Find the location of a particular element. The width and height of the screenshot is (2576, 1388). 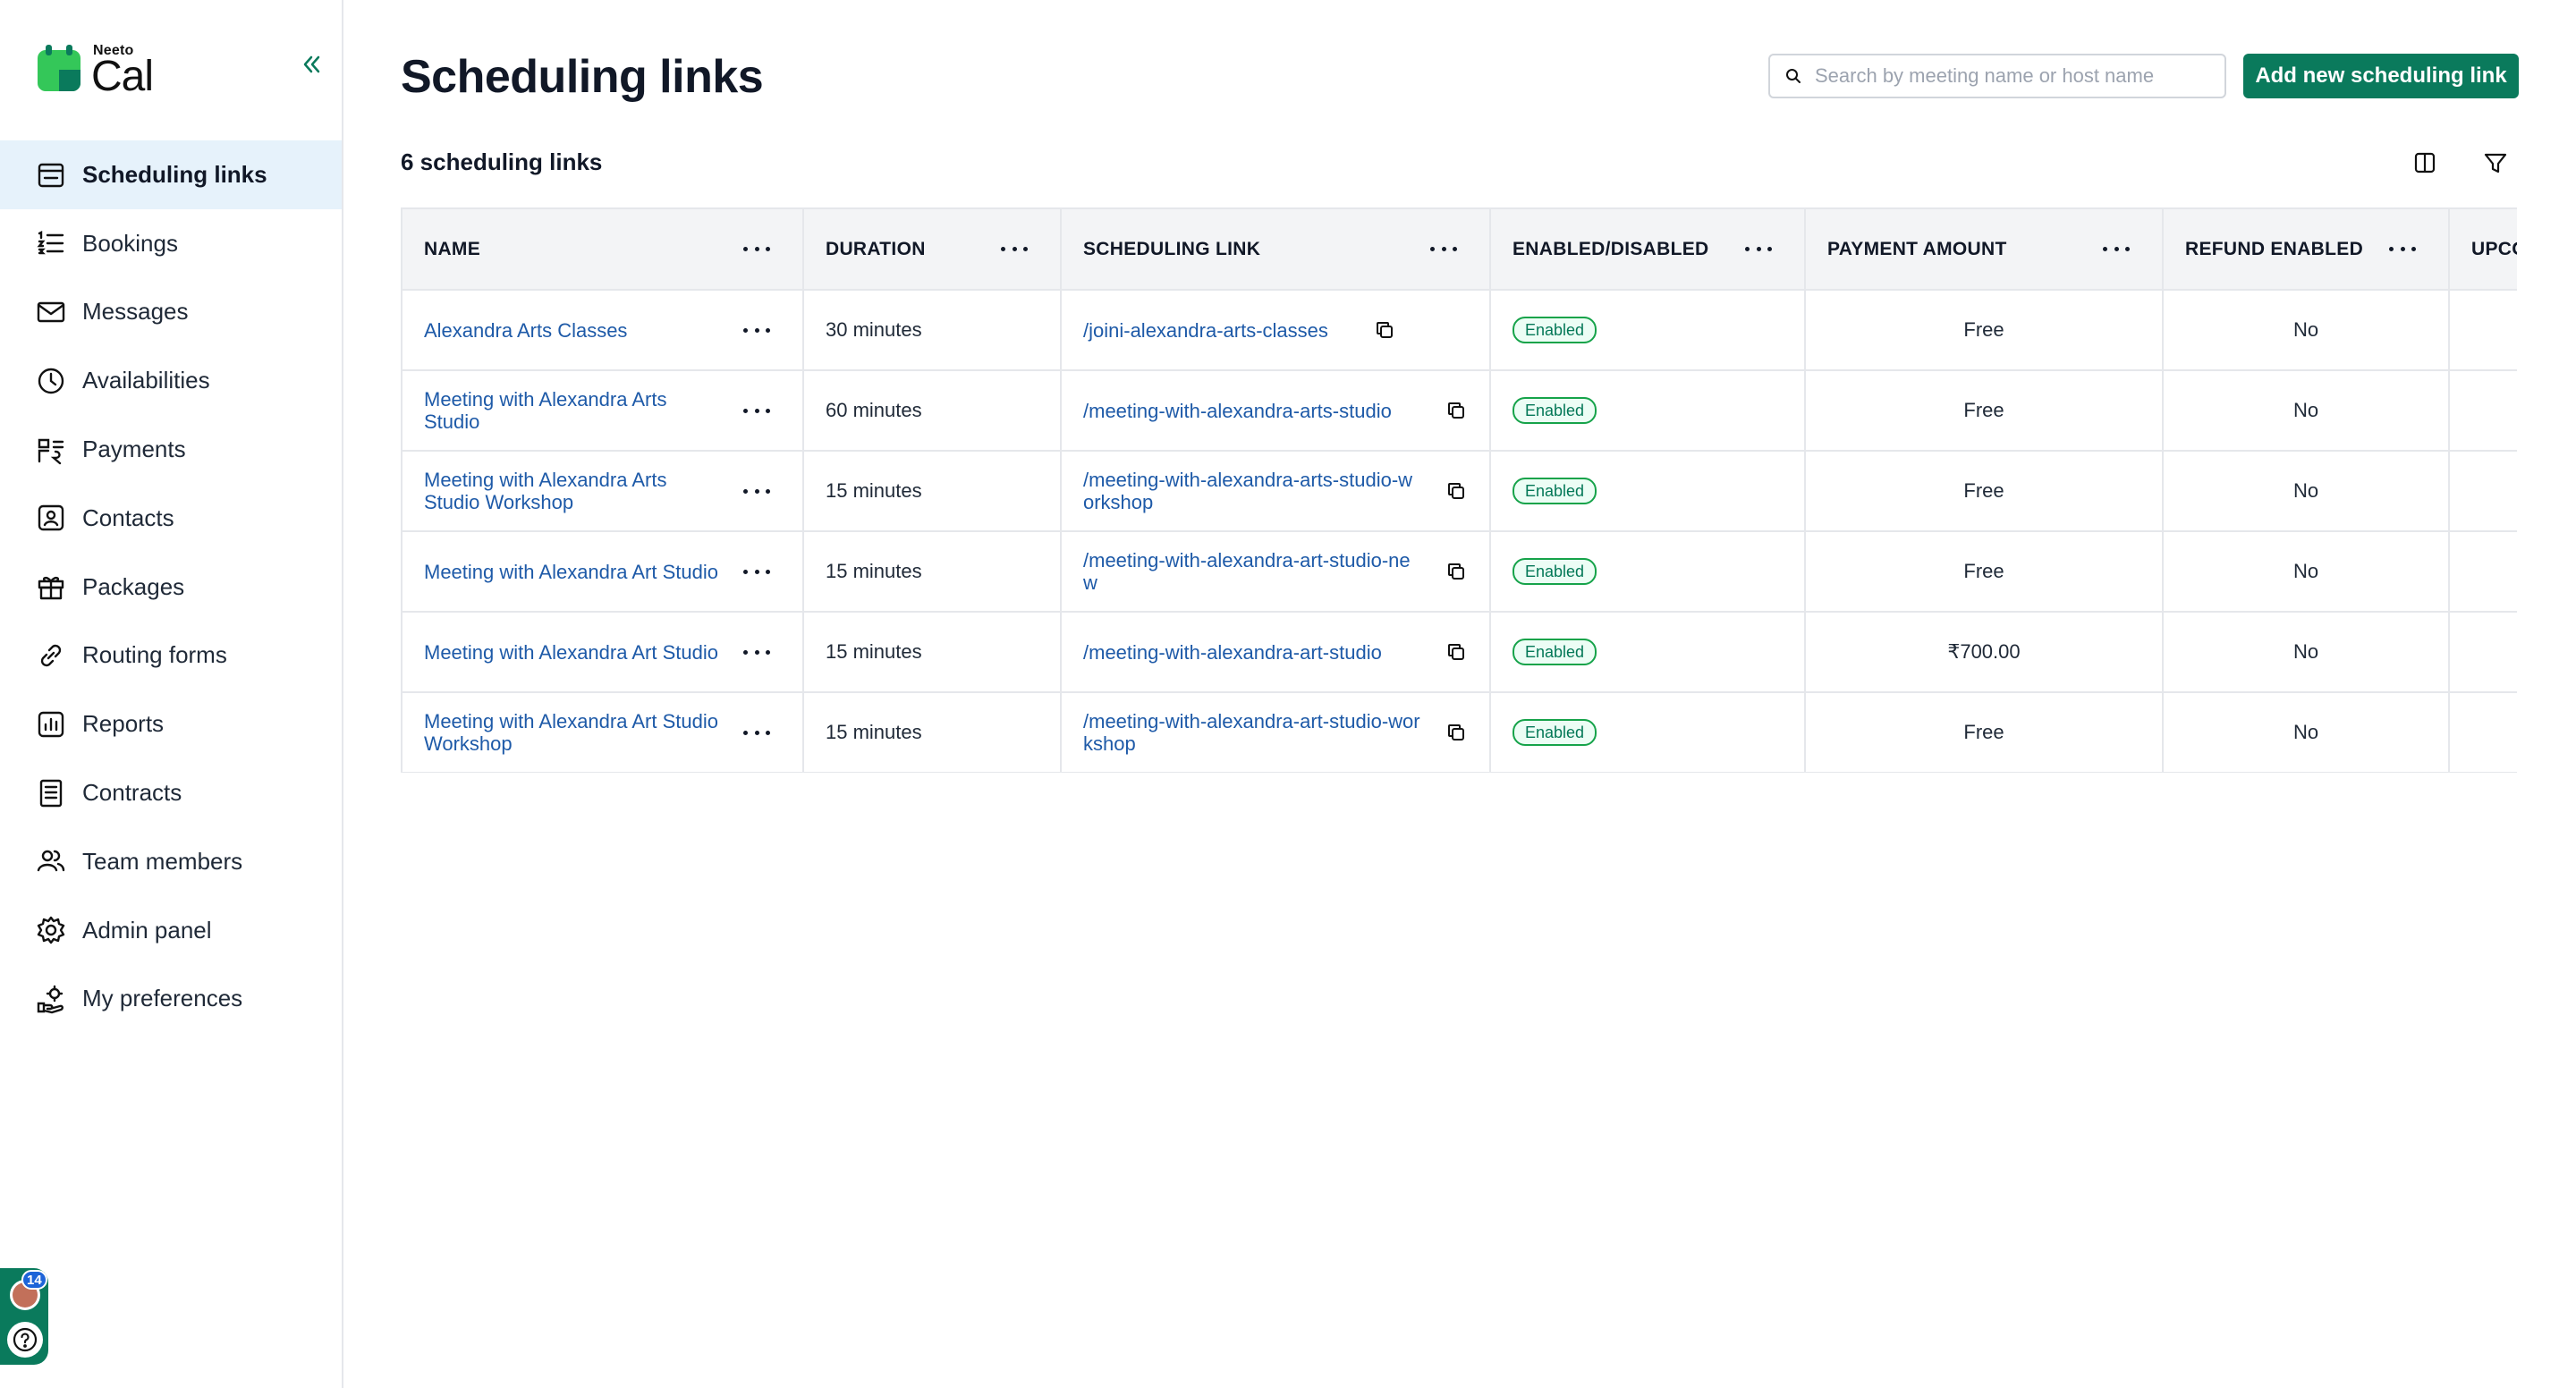

scheduling-link: /joini-alexandra-arts-classes is located at coordinates (1275, 331).